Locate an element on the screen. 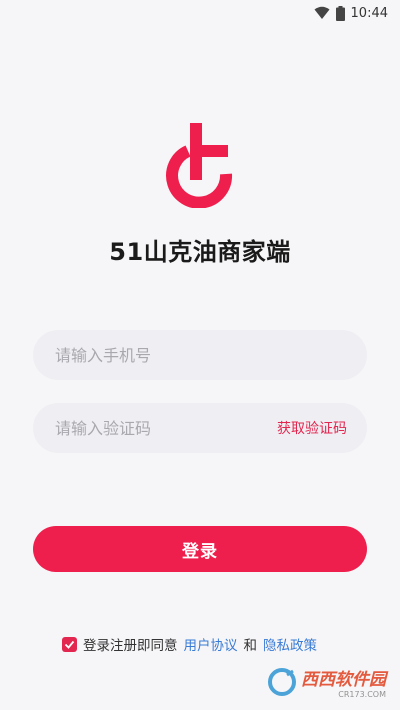 The height and width of the screenshot is (710, 400). brand-logo-icon is located at coordinates (200, 163).